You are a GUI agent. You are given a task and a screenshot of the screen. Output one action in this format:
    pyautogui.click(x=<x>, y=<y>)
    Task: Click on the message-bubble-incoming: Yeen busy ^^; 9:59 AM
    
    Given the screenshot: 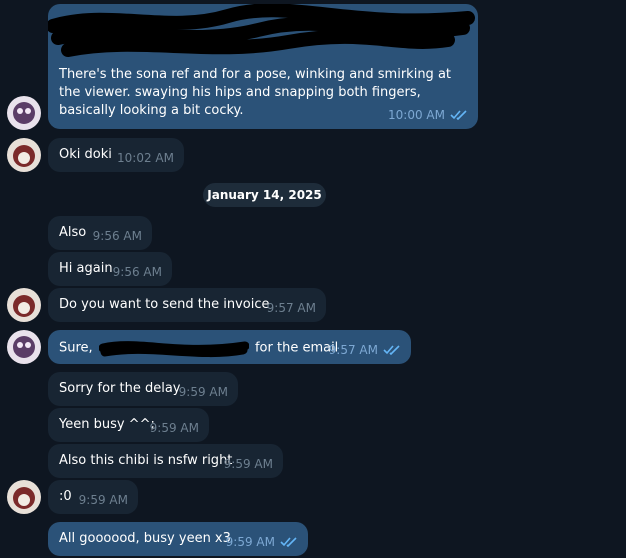 What is the action you would take?
    pyautogui.click(x=128, y=425)
    